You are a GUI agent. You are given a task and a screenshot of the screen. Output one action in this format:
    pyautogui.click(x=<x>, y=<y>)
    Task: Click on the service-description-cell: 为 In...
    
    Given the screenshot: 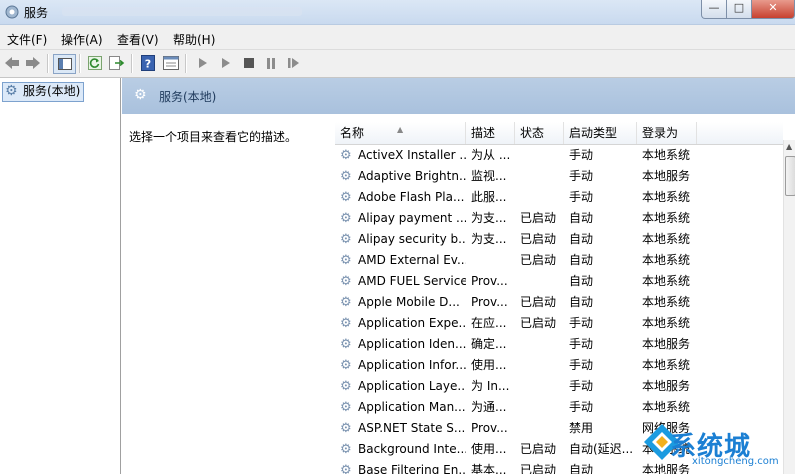 What is the action you would take?
    pyautogui.click(x=490, y=386)
    